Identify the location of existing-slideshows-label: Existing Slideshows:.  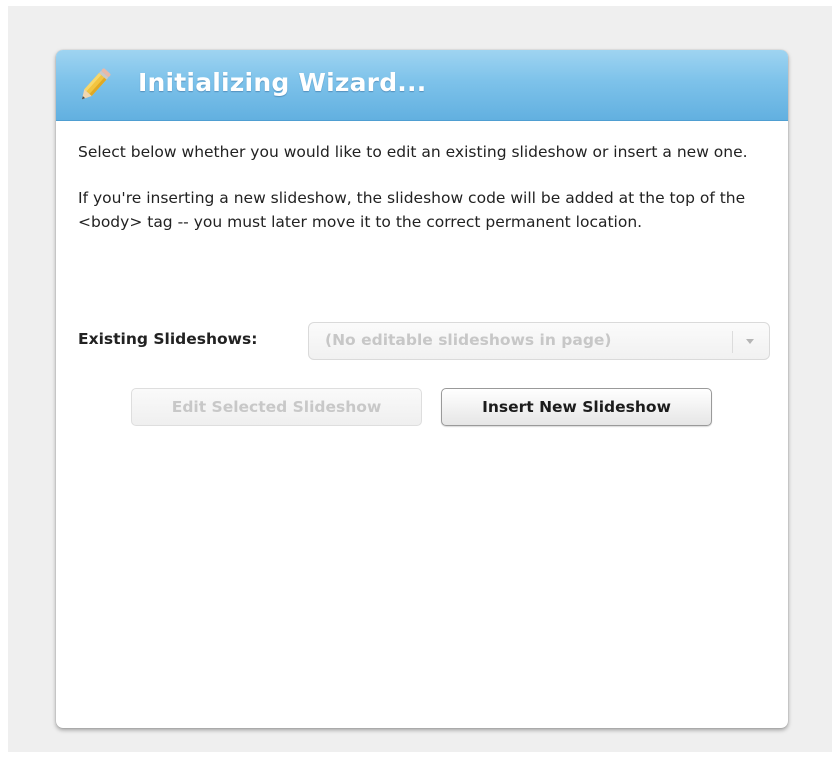
(168, 339).